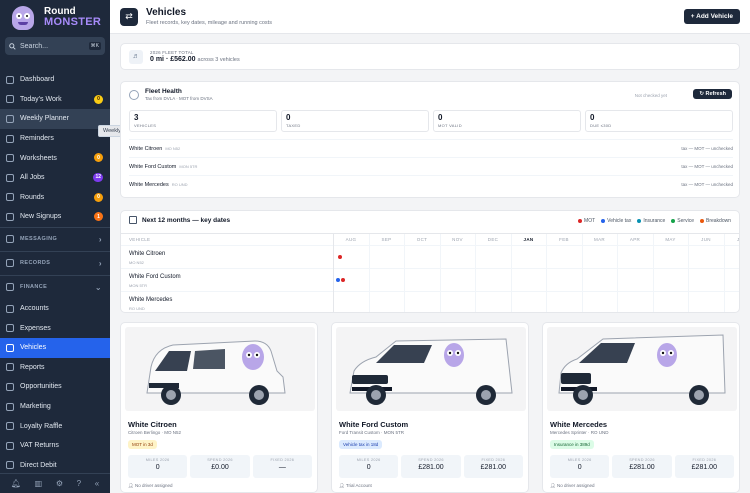 Image resolution: width=750 pixels, height=493 pixels. I want to click on sidebar-item-weekly-planner: Weekly Planner, so click(55, 119).